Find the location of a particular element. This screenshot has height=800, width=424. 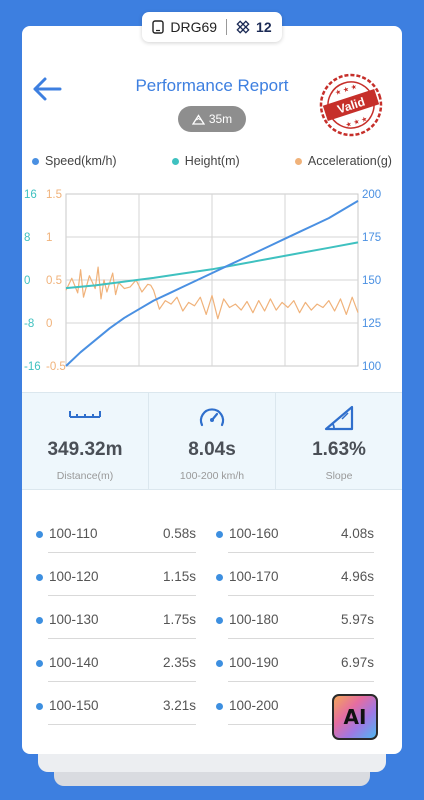

list-item: 100-130 1.75s is located at coordinates (116, 622).